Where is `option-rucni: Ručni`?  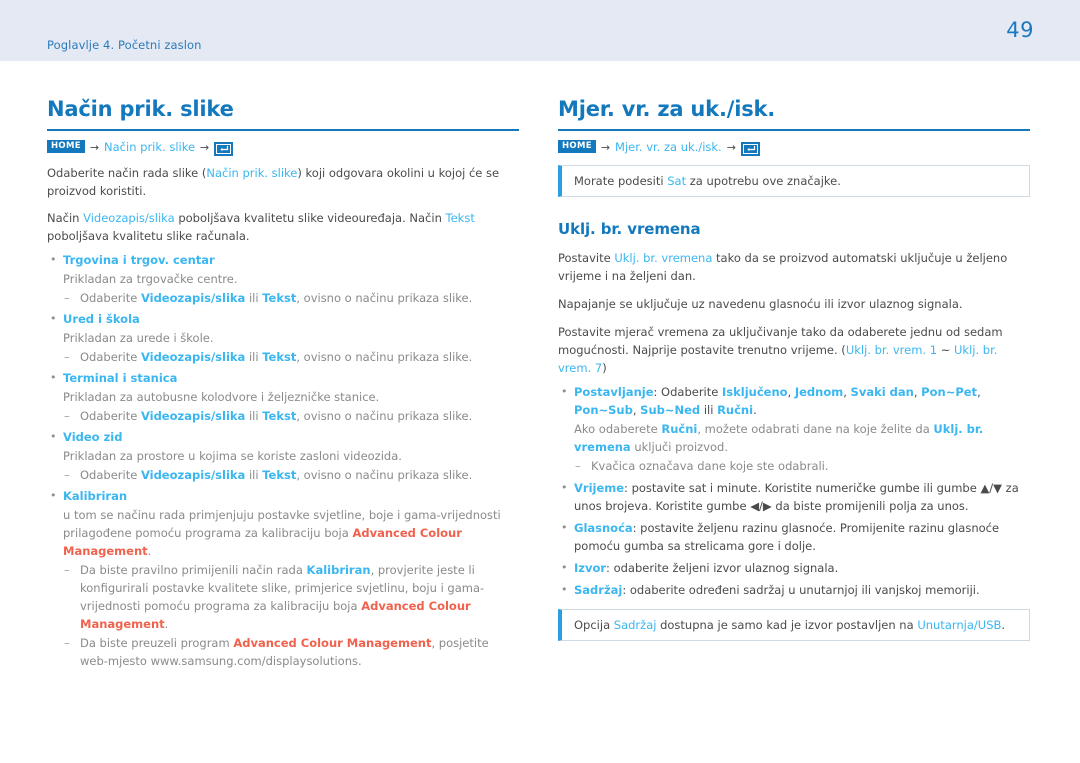 option-rucni: Ručni is located at coordinates (735, 410).